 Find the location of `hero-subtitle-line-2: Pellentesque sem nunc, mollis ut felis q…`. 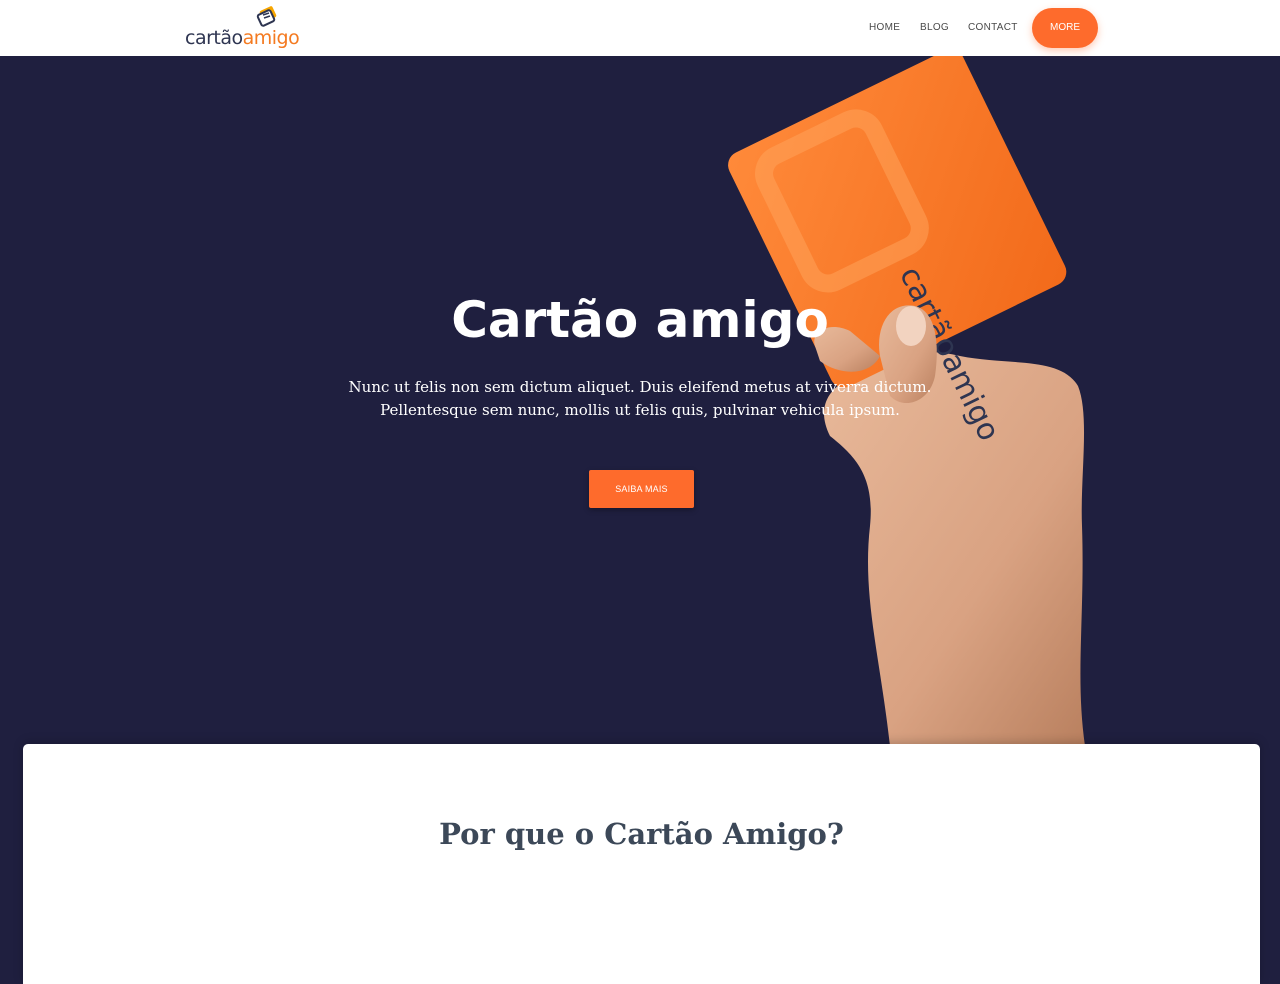

hero-subtitle-line-2: Pellentesque sem nunc, mollis ut felis q… is located at coordinates (640, 410).